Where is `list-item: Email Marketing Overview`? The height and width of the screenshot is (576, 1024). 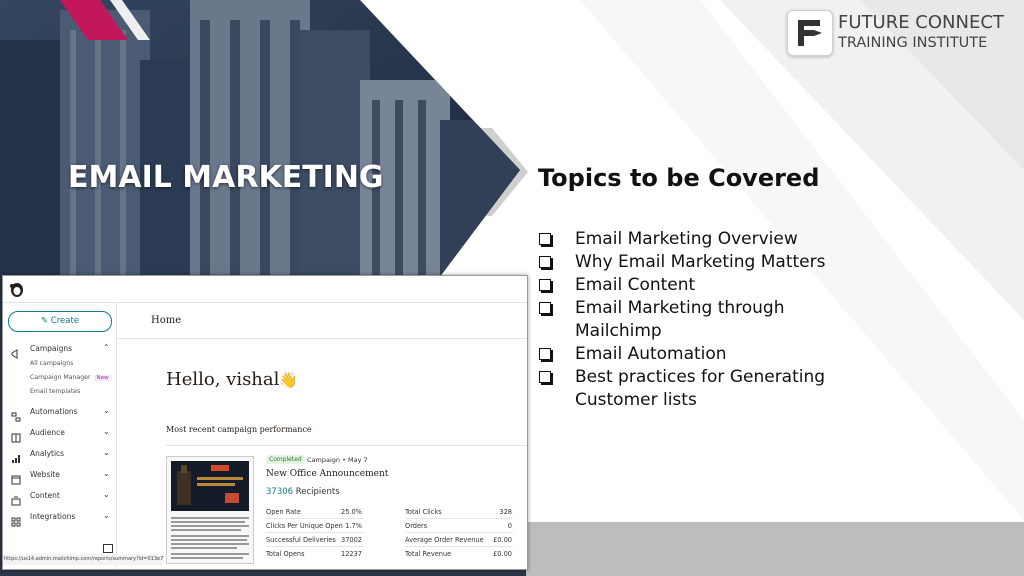 list-item: Email Marketing Overview is located at coordinates (703, 239).